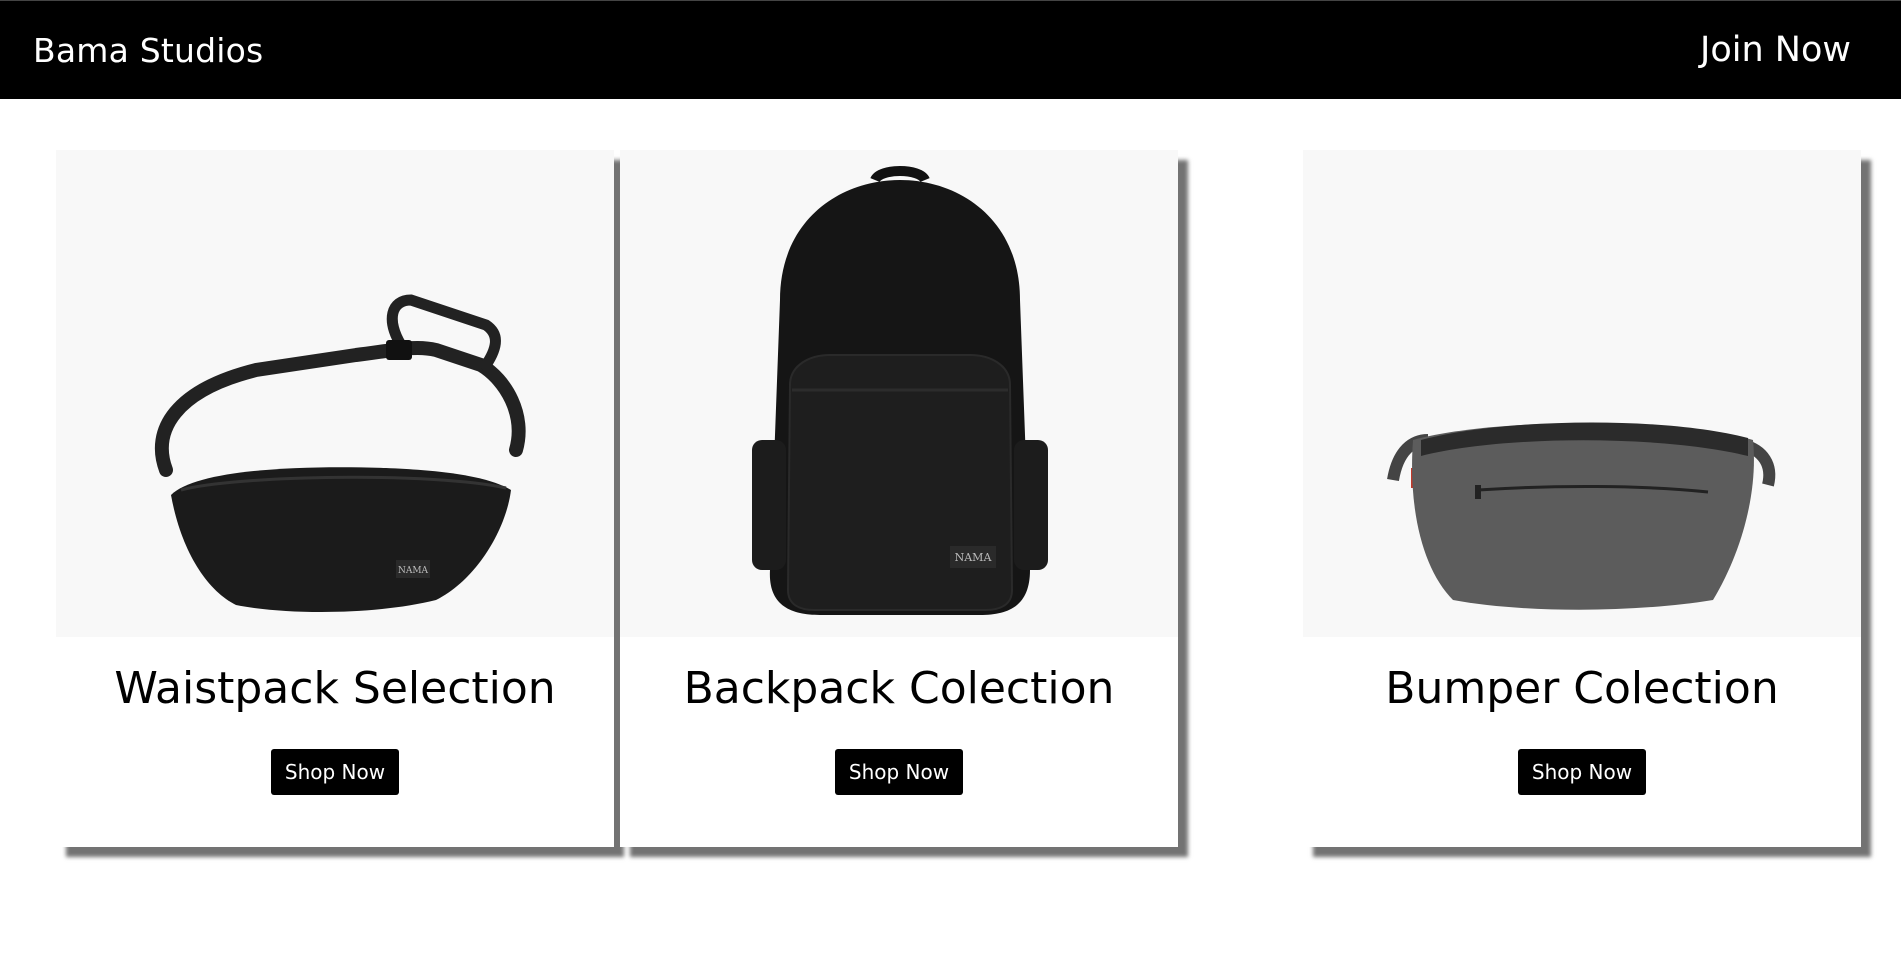  I want to click on top-navbar: Bama Studios Join Now, so click(950, 49).